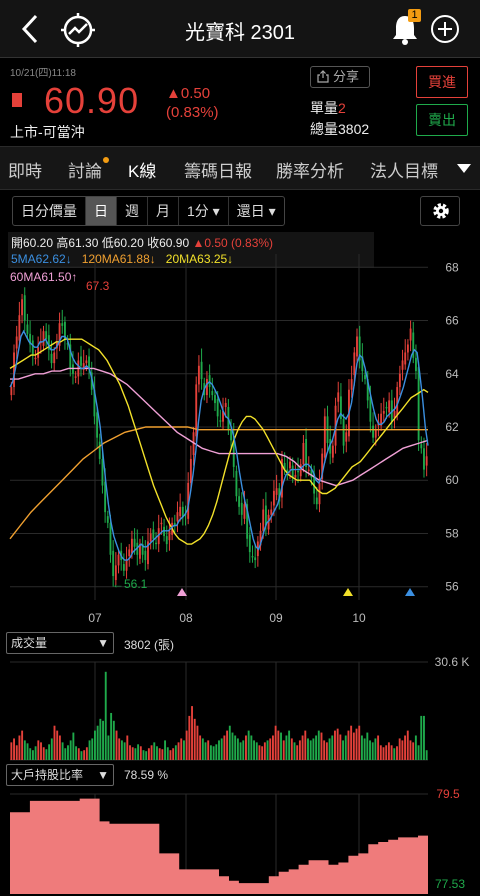  I want to click on restore-dropdown: 還日 ▾, so click(256, 211).